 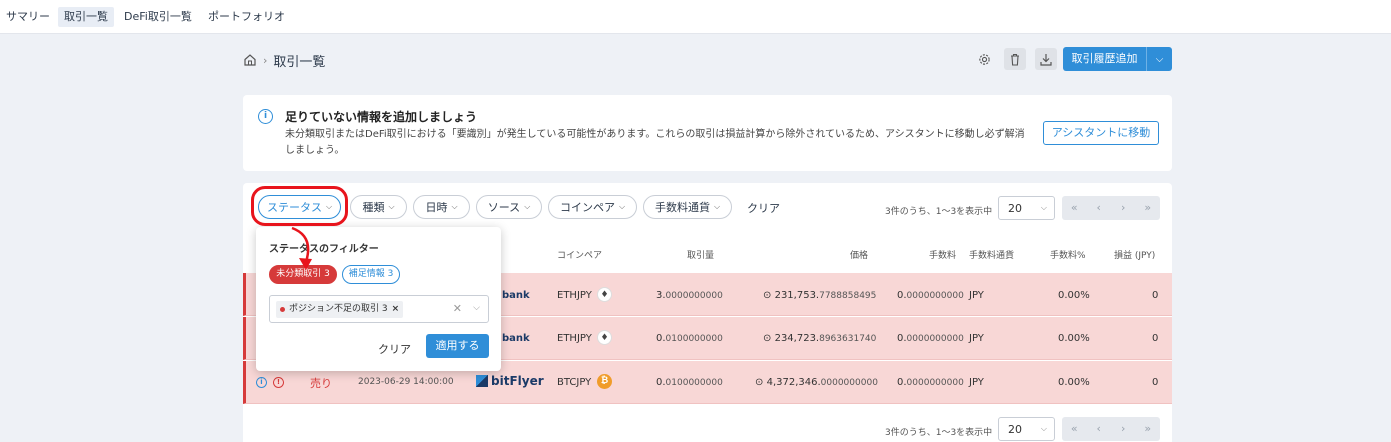 I want to click on home-icon, so click(x=250, y=60).